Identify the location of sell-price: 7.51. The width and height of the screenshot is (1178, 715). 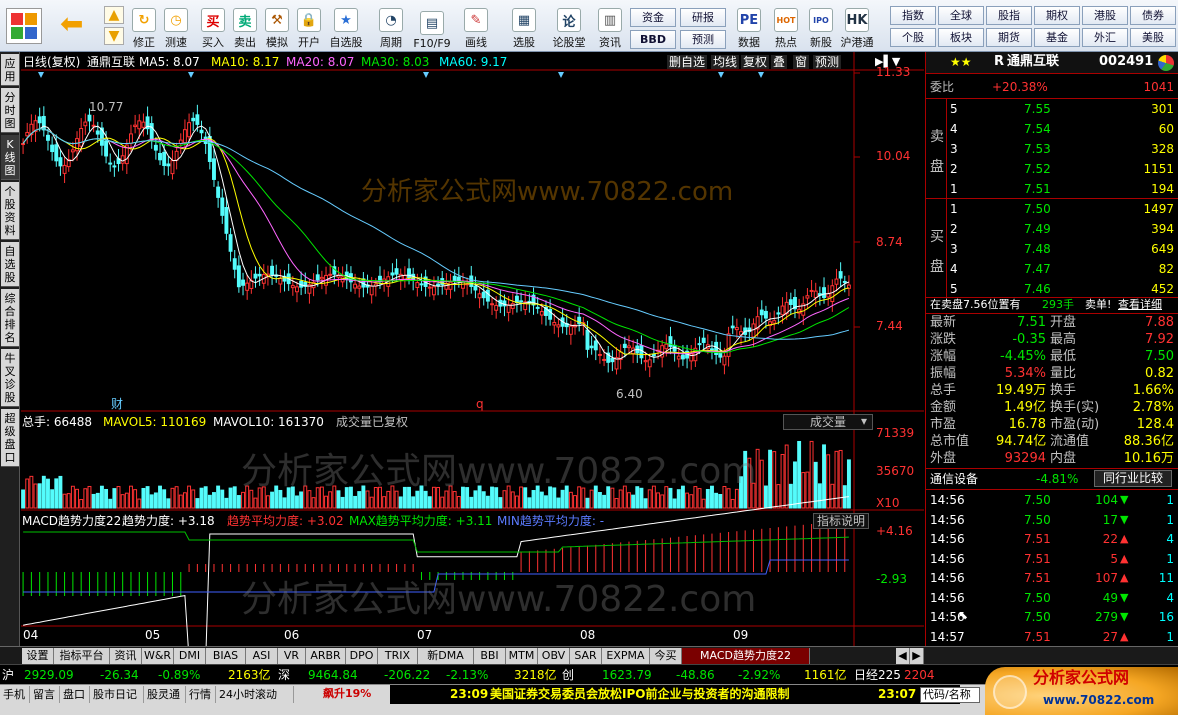
(1037, 189).